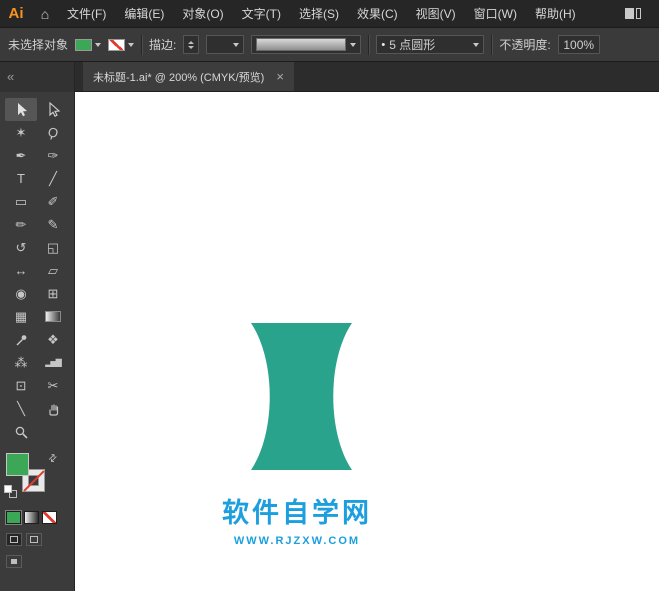 This screenshot has width=659, height=591. Describe the element at coordinates (436, 14) in the screenshot. I see `menu-view: 视图(V)` at that location.